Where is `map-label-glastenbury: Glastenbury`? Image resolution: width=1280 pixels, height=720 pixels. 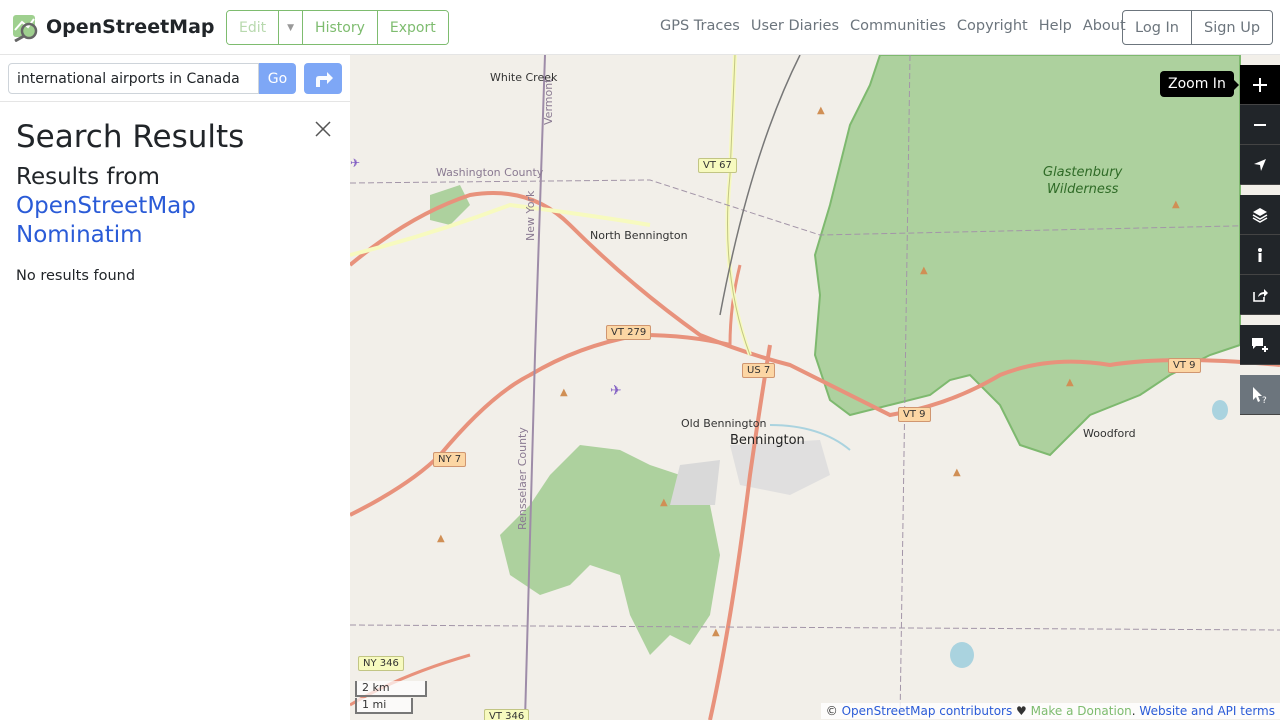 map-label-glastenbury: Glastenbury is located at coordinates (1083, 172).